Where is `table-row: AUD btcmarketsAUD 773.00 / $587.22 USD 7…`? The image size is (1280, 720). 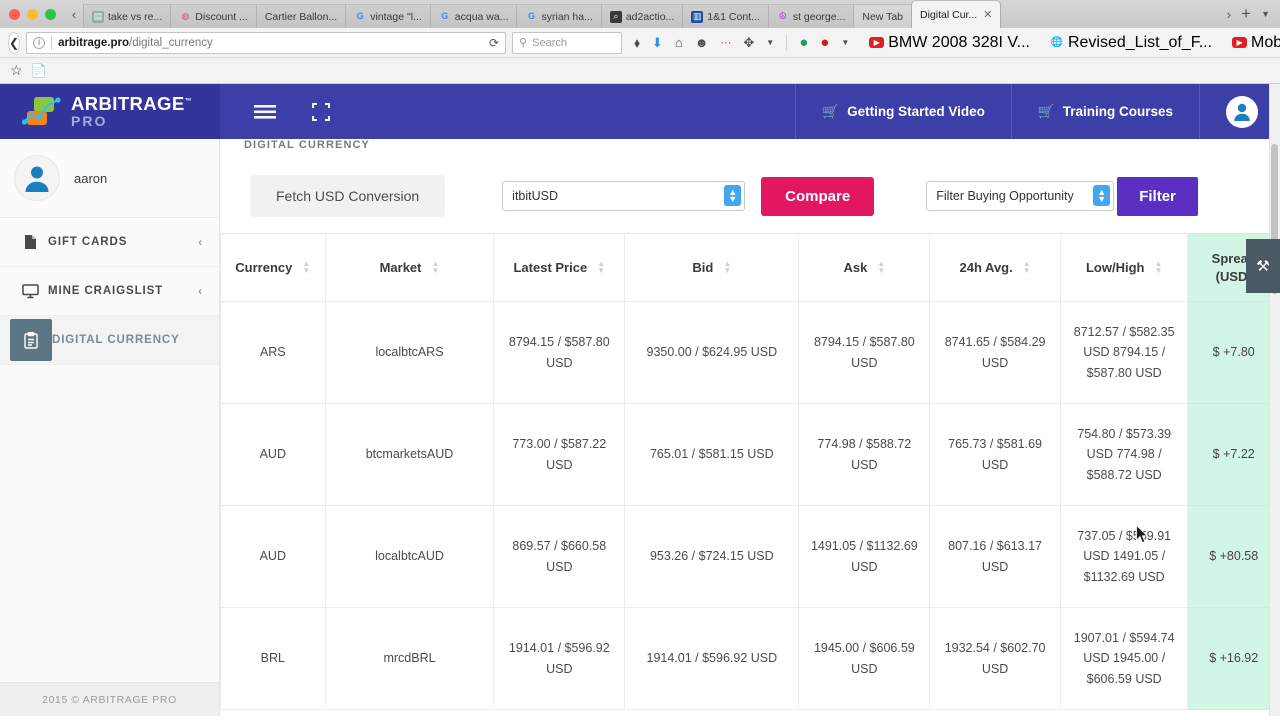 table-row: AUD btcmarketsAUD 773.00 / $587.22 USD 7… is located at coordinates (750, 455).